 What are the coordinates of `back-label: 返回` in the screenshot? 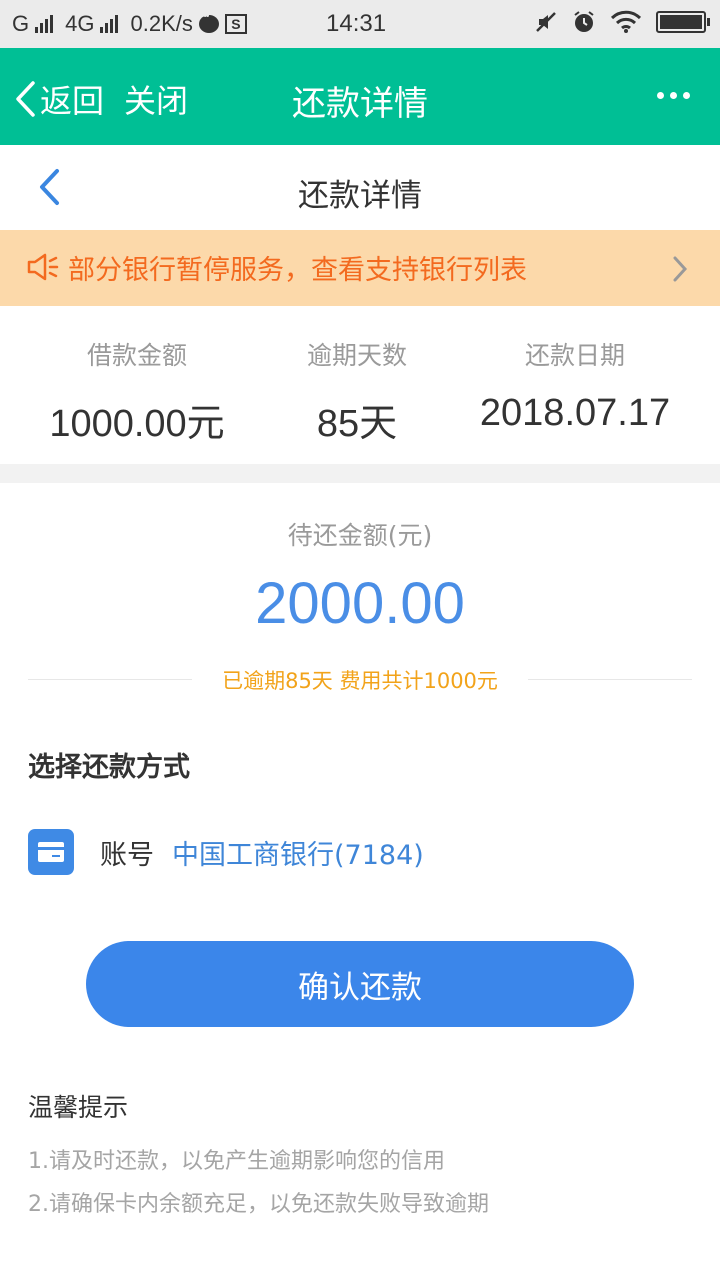 It's located at (72, 101).